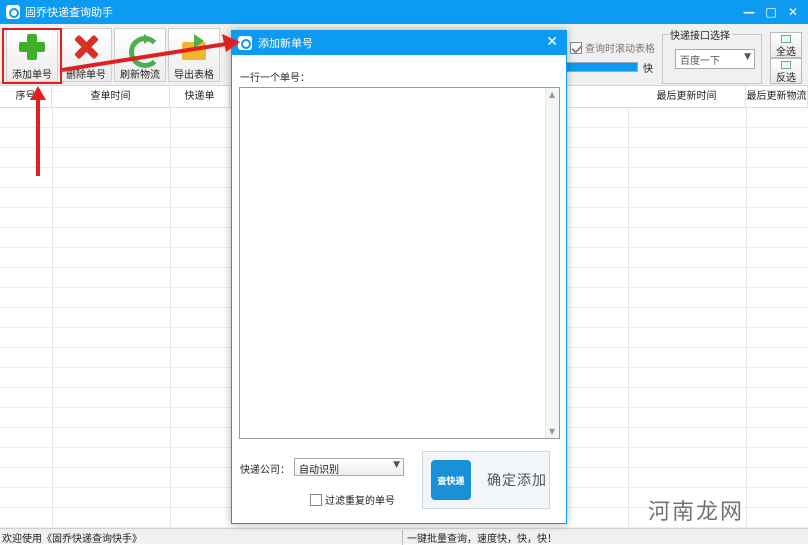  Describe the element at coordinates (451, 480) in the screenshot. I see `query-express-logo: 查快递` at that location.